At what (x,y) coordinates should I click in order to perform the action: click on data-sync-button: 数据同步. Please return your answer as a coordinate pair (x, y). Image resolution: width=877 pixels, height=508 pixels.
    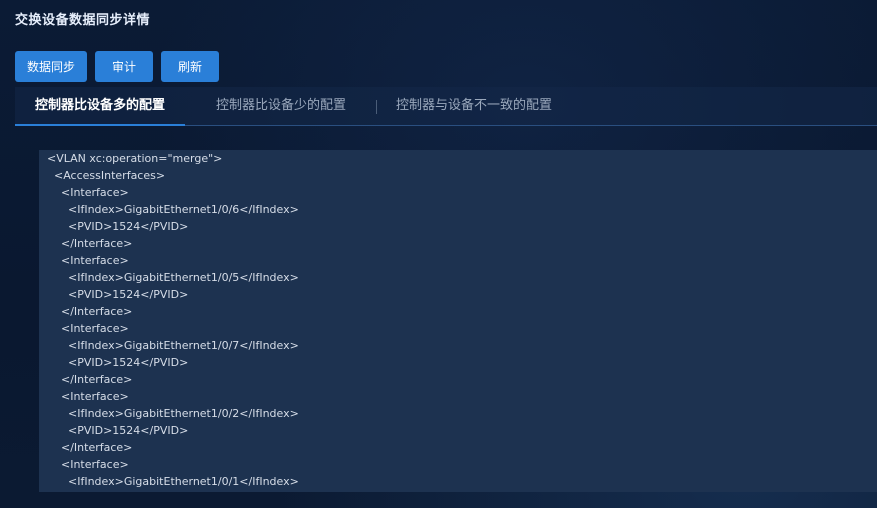
    Looking at the image, I should click on (51, 66).